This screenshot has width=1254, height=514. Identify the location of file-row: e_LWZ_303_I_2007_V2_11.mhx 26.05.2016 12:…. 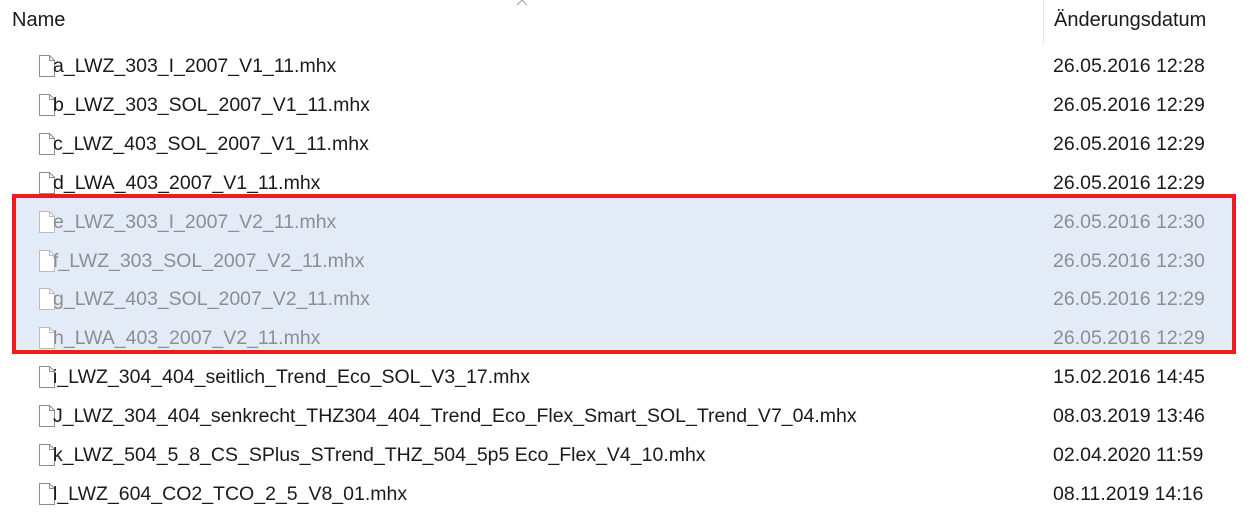
(602, 223).